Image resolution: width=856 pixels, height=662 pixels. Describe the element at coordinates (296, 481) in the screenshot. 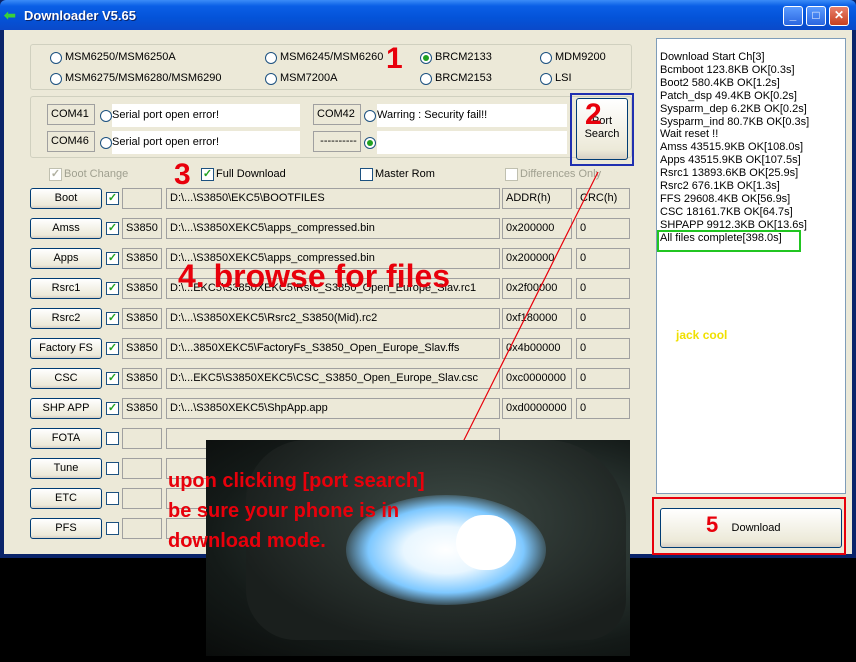

I see `note-line-1: upon clicking [port search]` at that location.